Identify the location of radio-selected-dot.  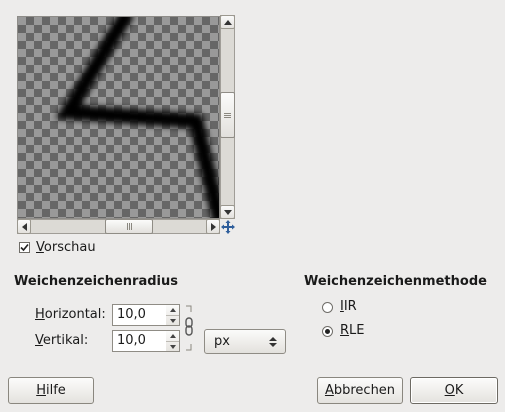
(327, 331).